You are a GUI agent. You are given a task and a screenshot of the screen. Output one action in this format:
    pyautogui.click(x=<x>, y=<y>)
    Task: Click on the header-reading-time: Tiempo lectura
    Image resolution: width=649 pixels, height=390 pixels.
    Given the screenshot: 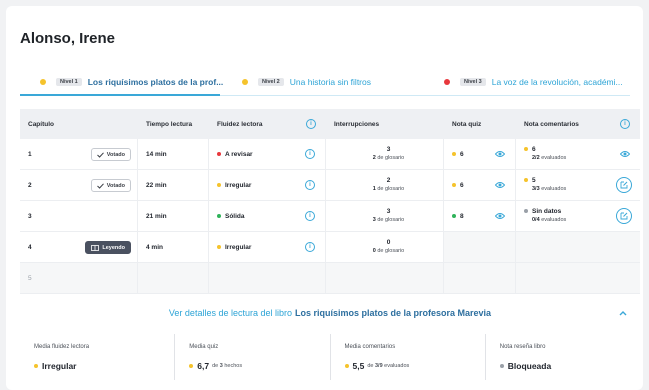 What is the action you would take?
    pyautogui.click(x=169, y=124)
    